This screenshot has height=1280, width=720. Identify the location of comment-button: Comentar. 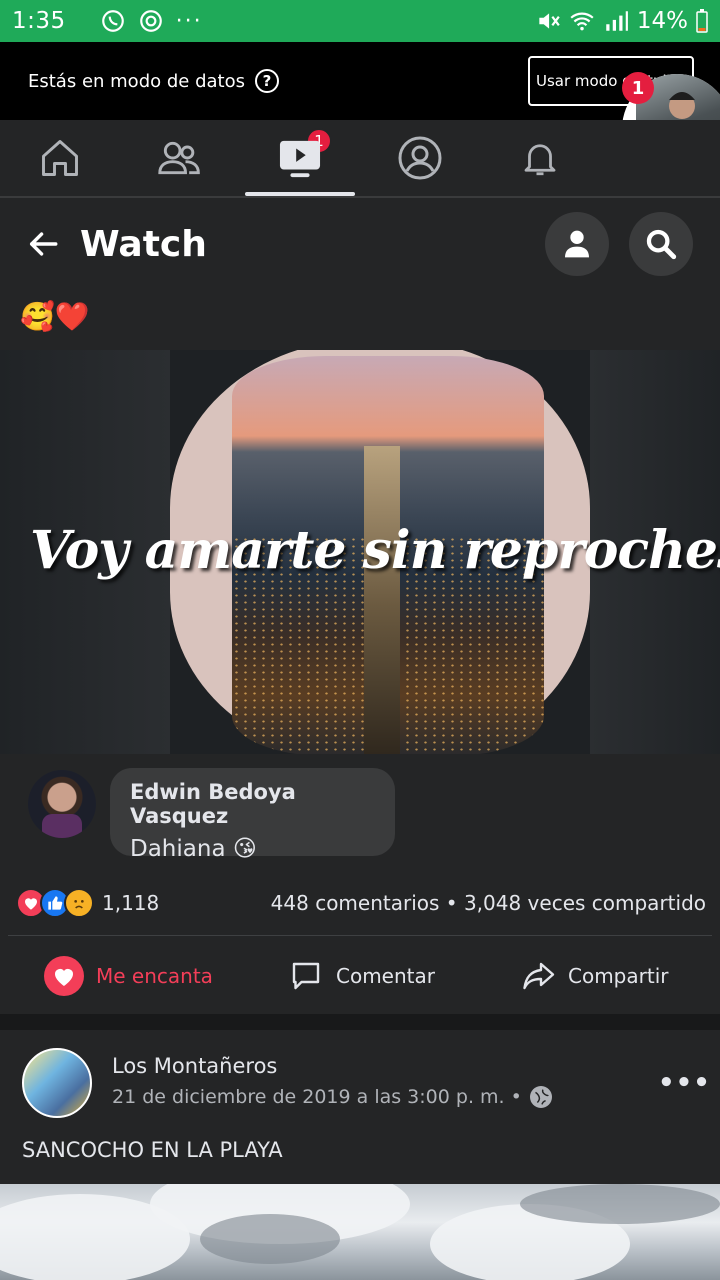
(361, 976).